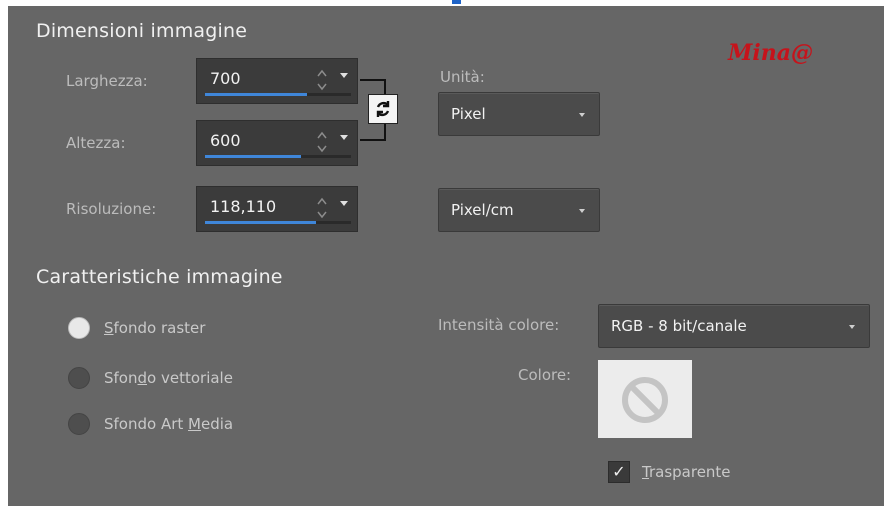 The height and width of the screenshot is (506, 890). Describe the element at coordinates (852, 327) in the screenshot. I see `color-depth-chevron-down-icon` at that location.